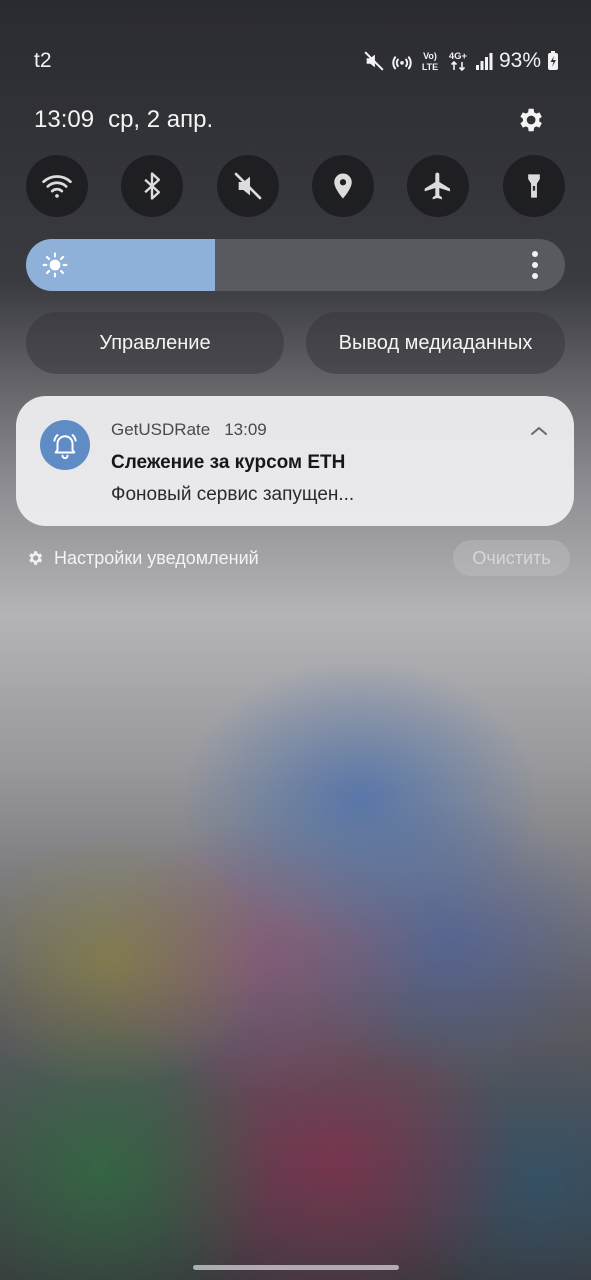 The width and height of the screenshot is (591, 1280). I want to click on app-icon, so click(65, 445).